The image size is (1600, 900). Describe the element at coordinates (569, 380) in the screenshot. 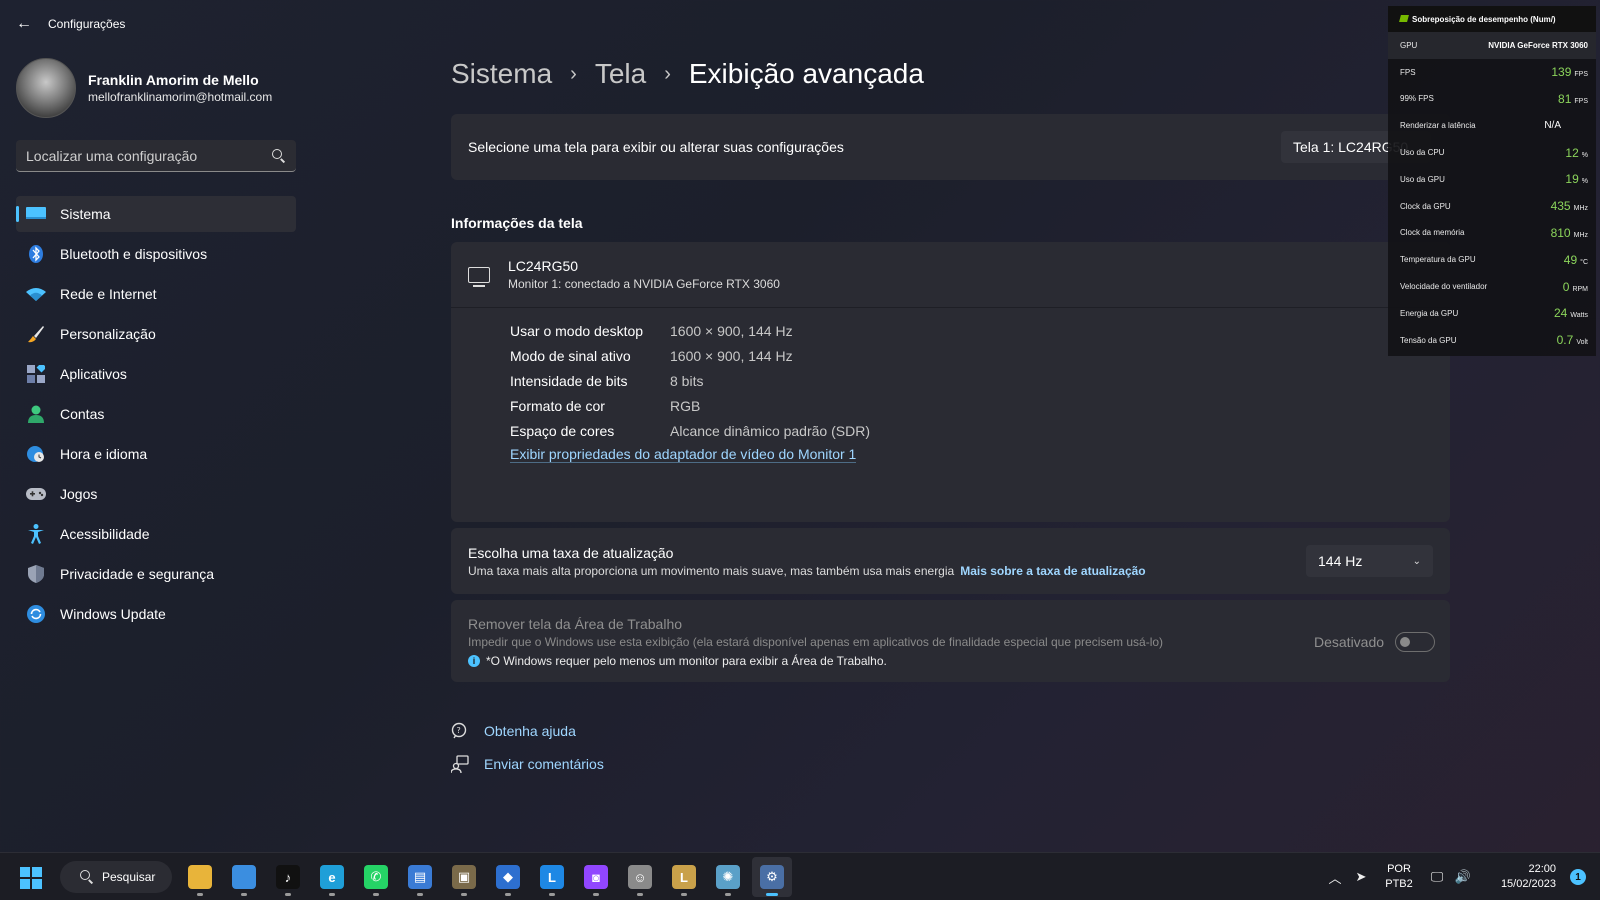

I see `info-key: Intensidade de bits` at that location.